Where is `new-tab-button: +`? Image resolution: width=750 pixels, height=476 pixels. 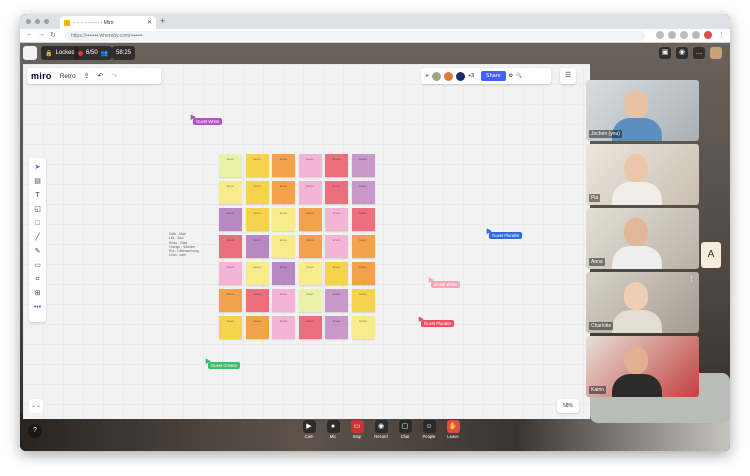 new-tab-button: + is located at coordinates (162, 21).